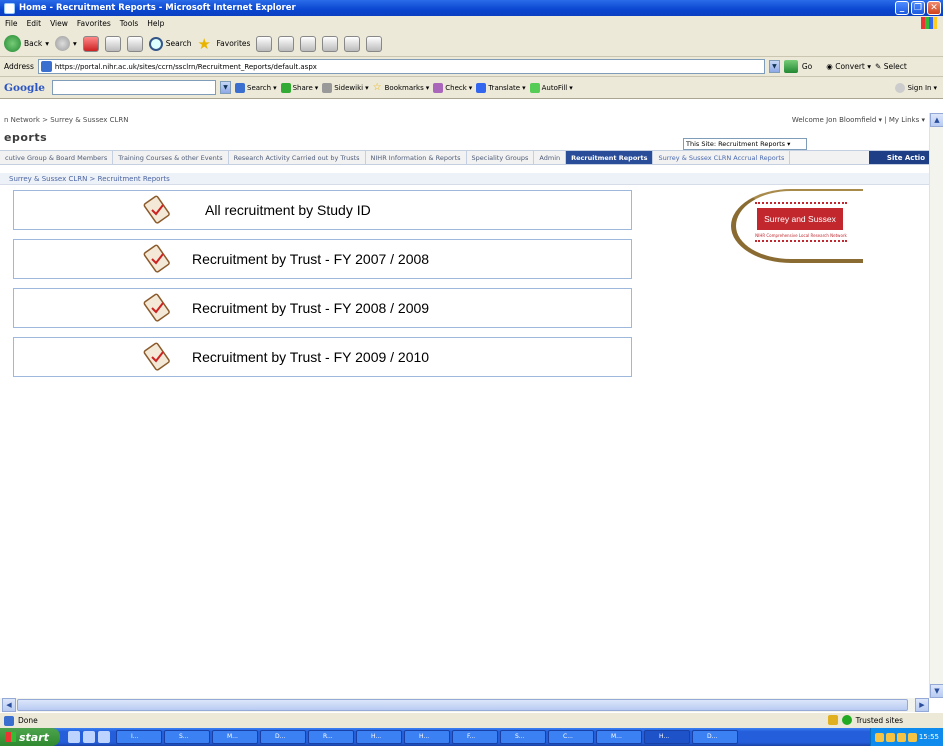 Image resolution: width=943 pixels, height=746 pixels. What do you see at coordinates (610, 157) in the screenshot?
I see `tab-recruitment-reports: Recruitment Reports` at bounding box center [610, 157].